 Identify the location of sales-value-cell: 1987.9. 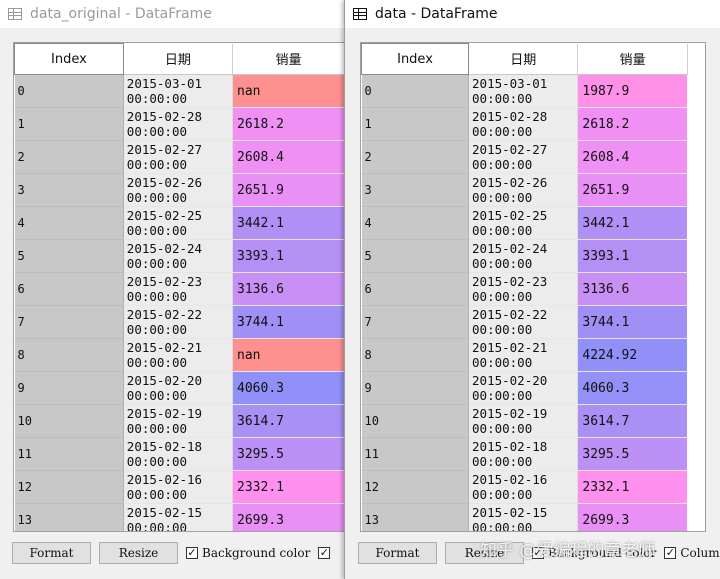
(632, 91).